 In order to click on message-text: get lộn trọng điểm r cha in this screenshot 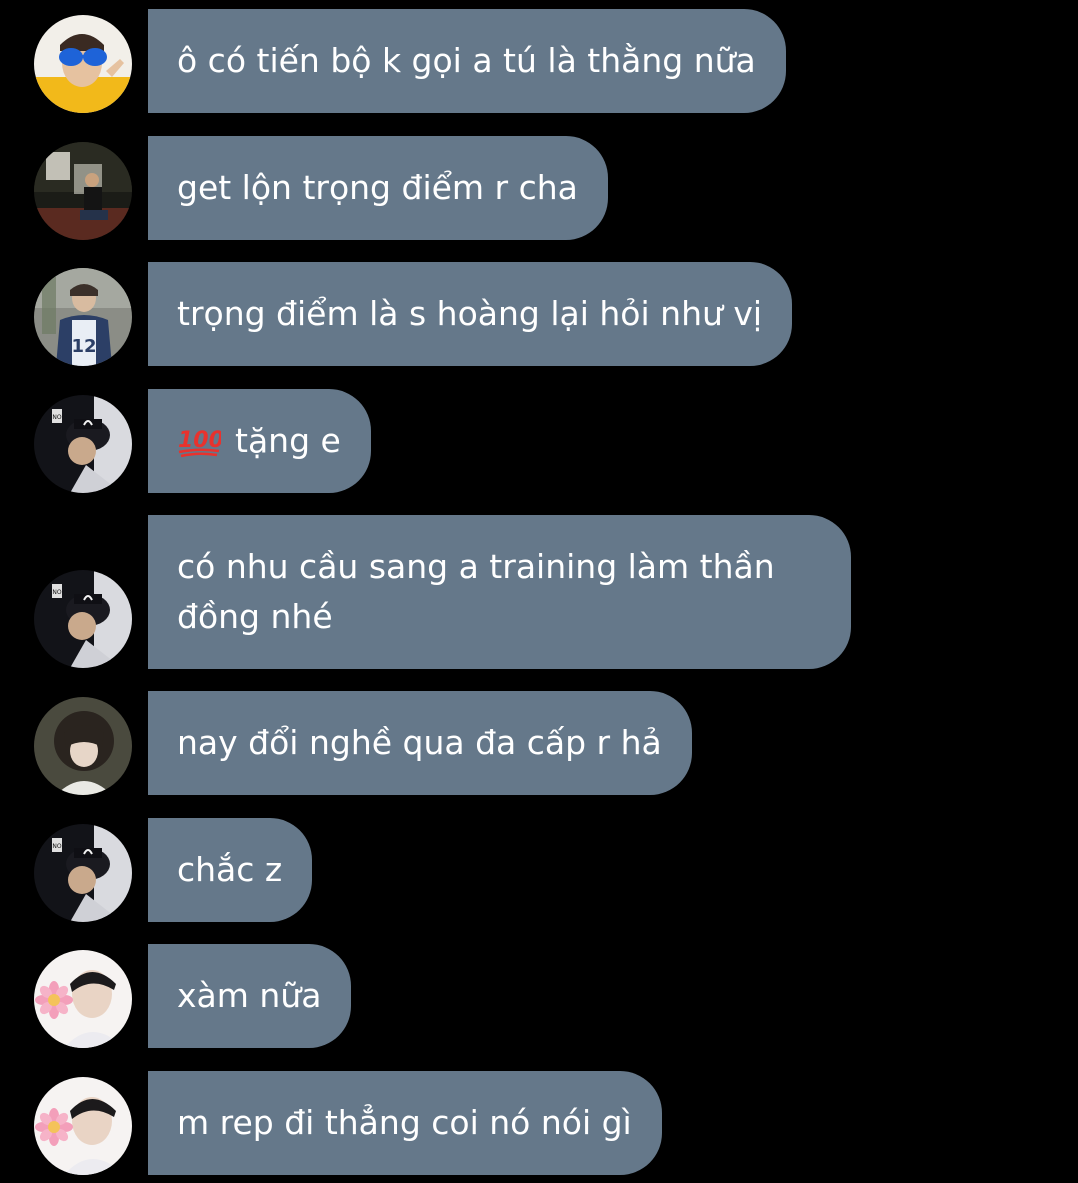, I will do `click(377, 187)`.